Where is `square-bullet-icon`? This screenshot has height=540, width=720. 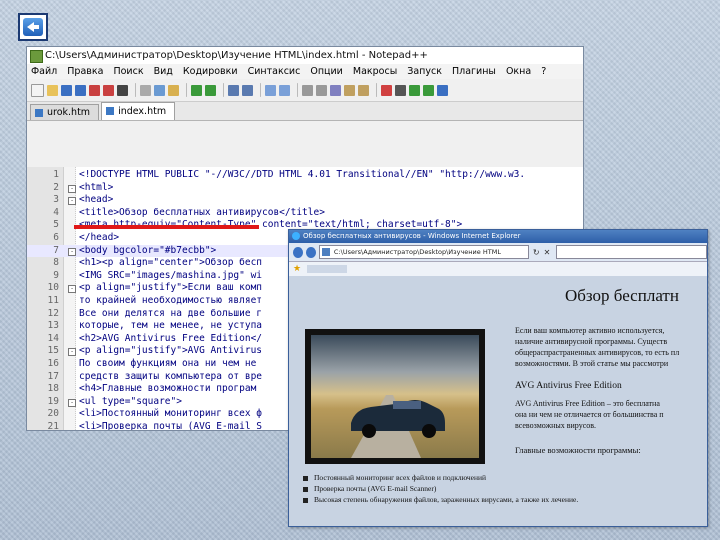 square-bullet-icon is located at coordinates (305, 500).